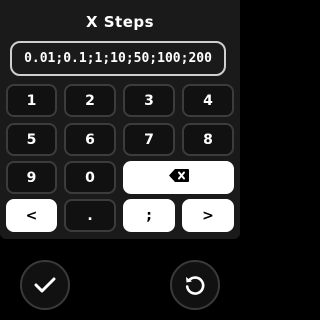 The image size is (320, 320). I want to click on dialog-title: X Steps, so click(120, 22).